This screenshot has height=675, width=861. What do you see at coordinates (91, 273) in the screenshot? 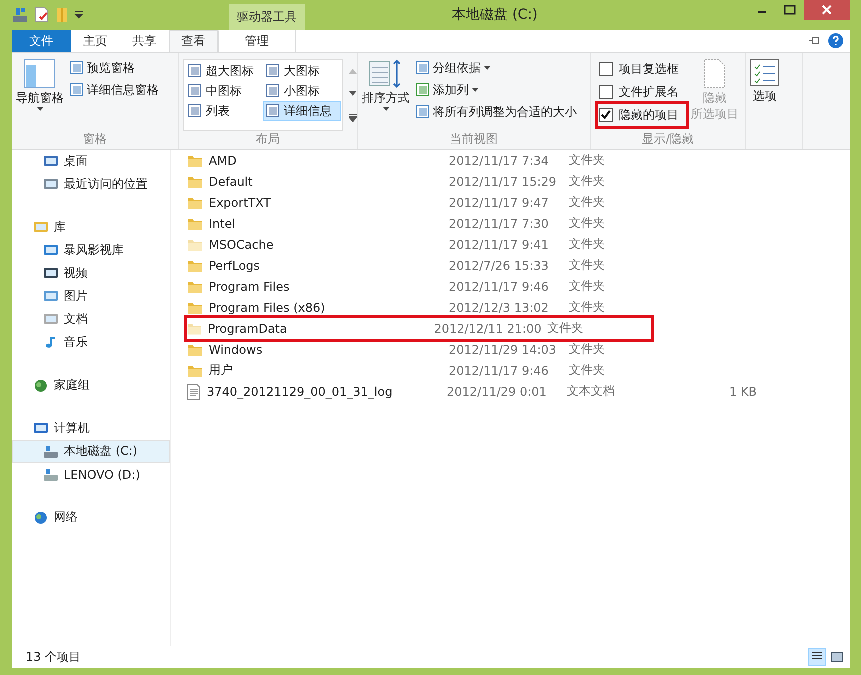
I see `sidebar-item: 视频` at bounding box center [91, 273].